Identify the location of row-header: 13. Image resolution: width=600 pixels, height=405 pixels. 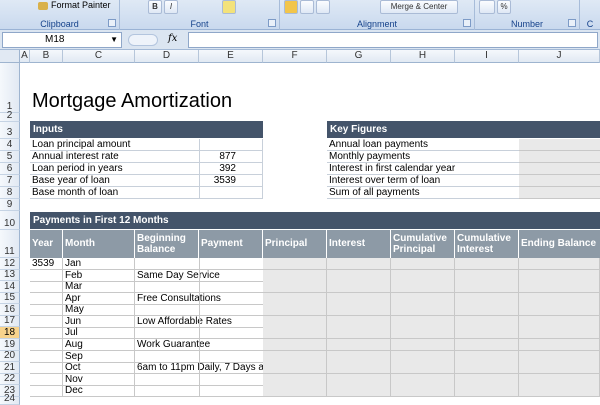
(10, 275).